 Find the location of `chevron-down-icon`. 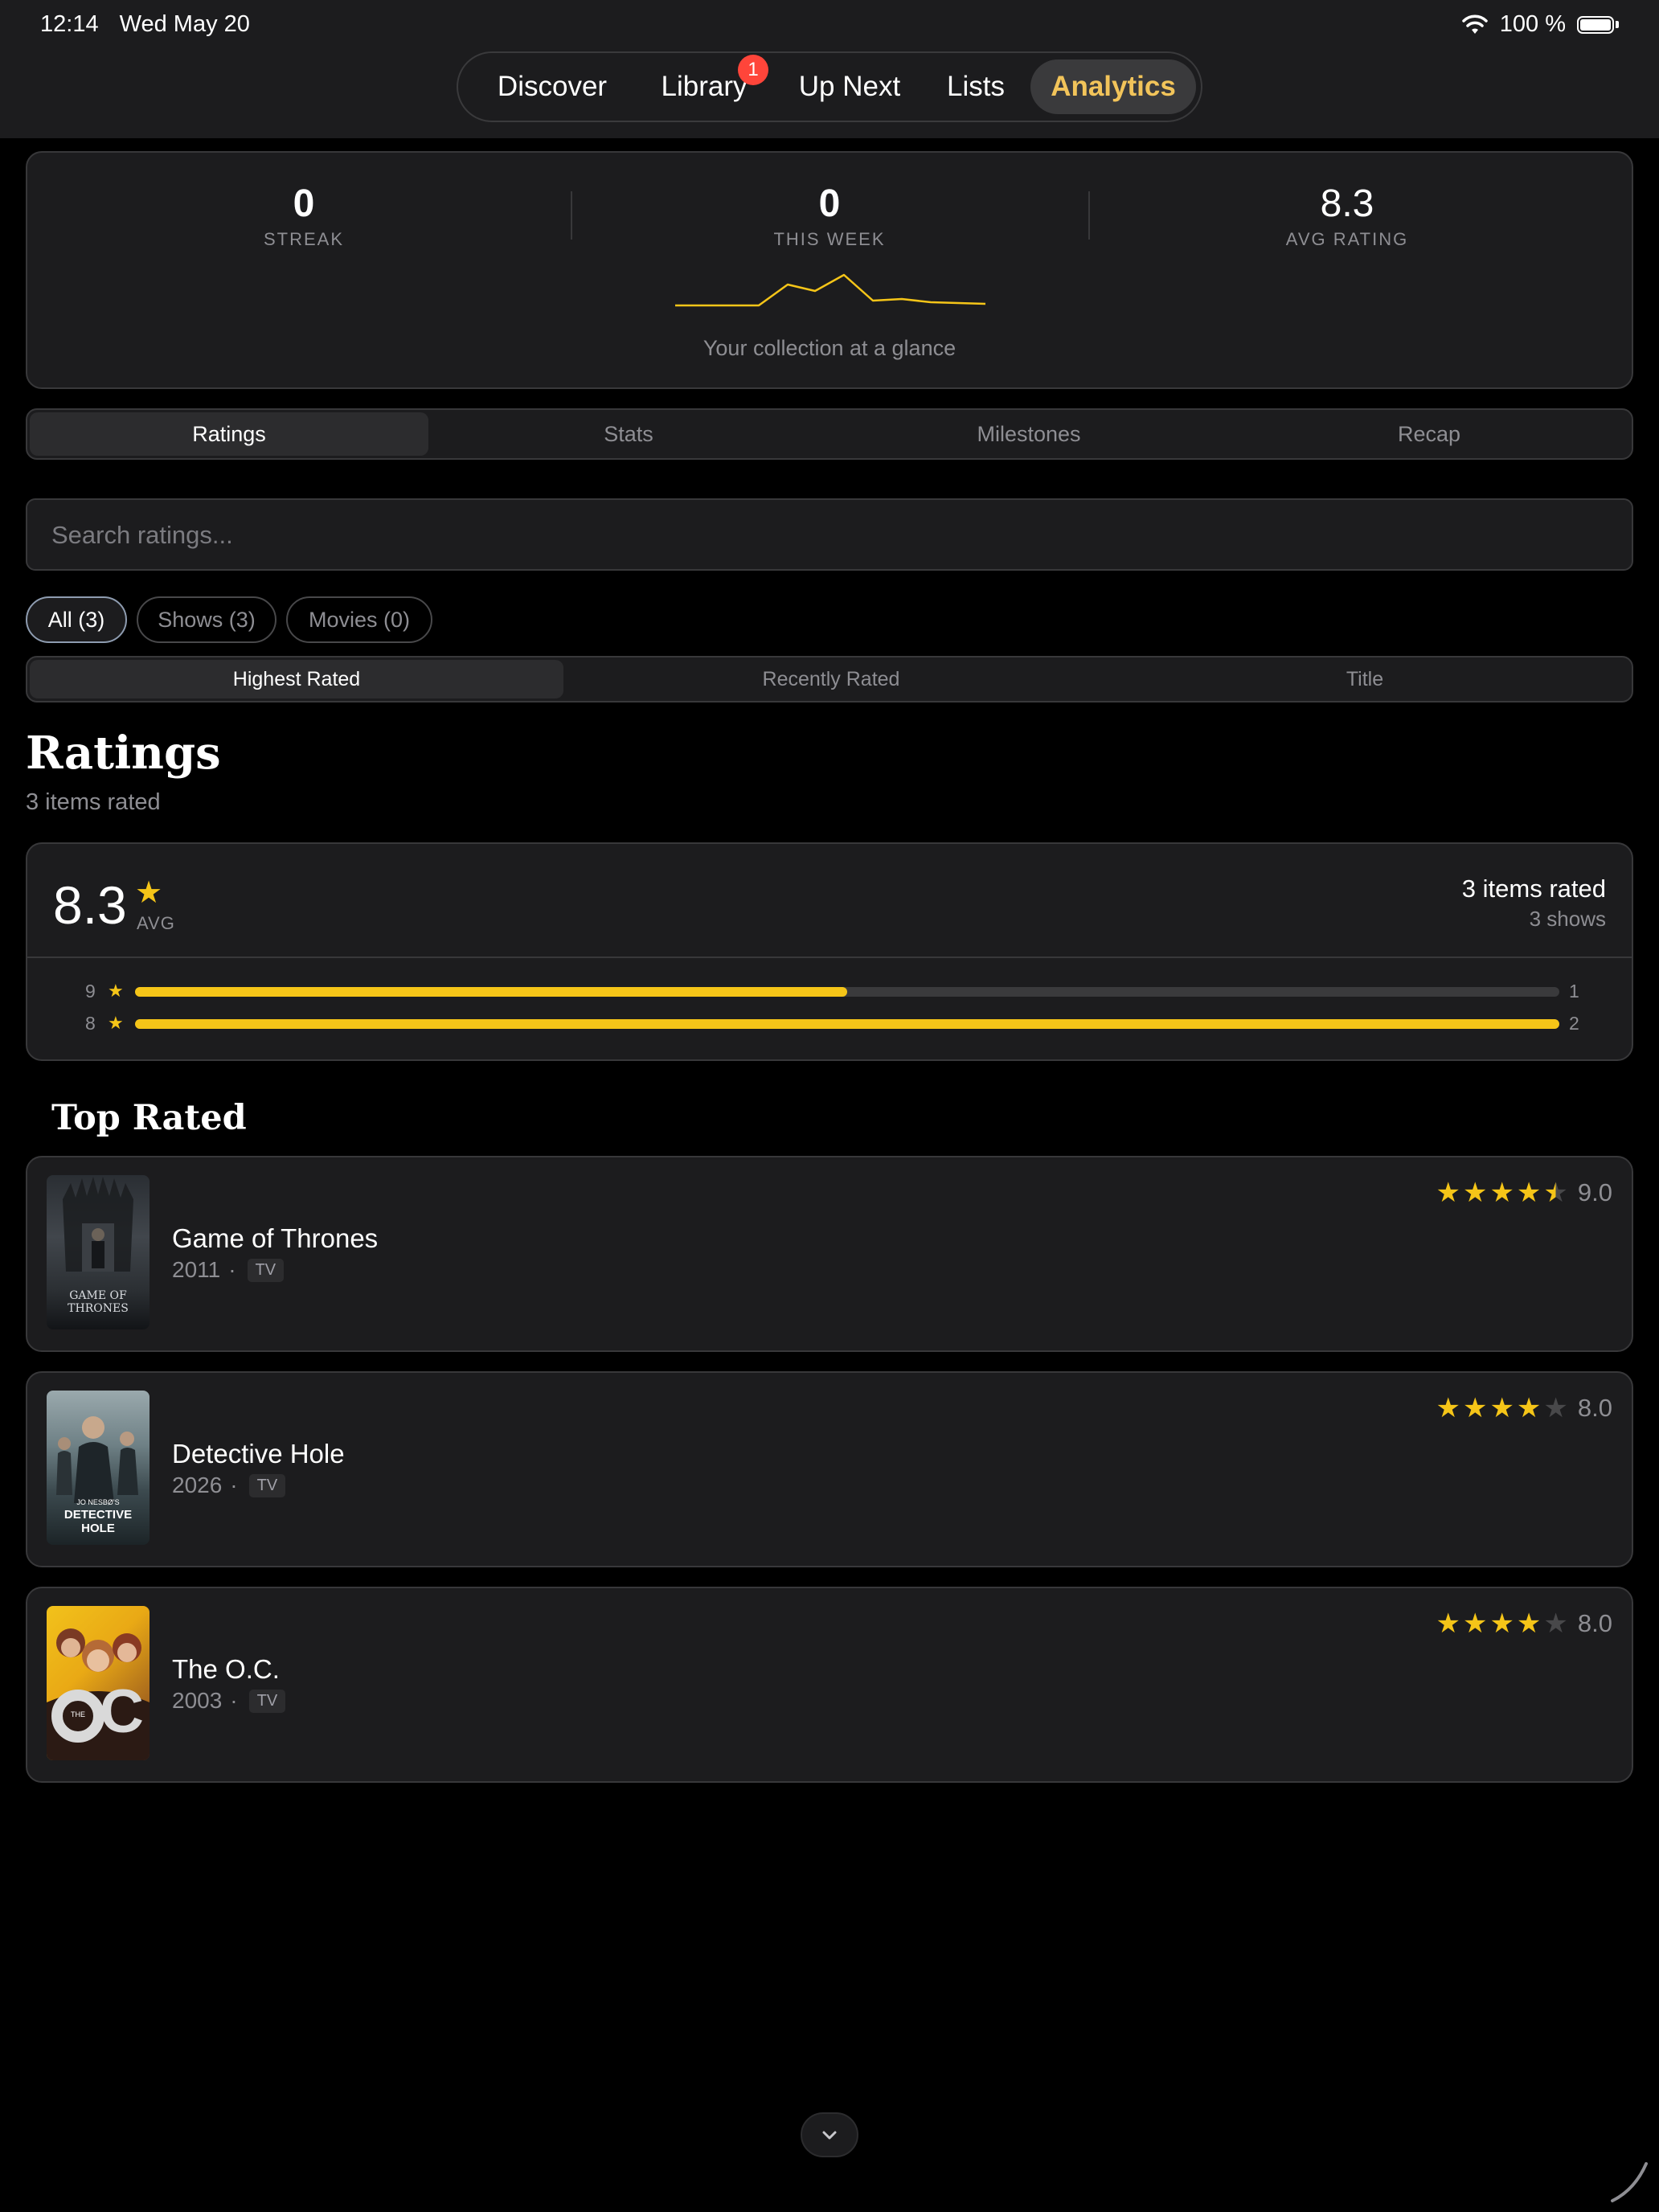

chevron-down-icon is located at coordinates (829, 2135).